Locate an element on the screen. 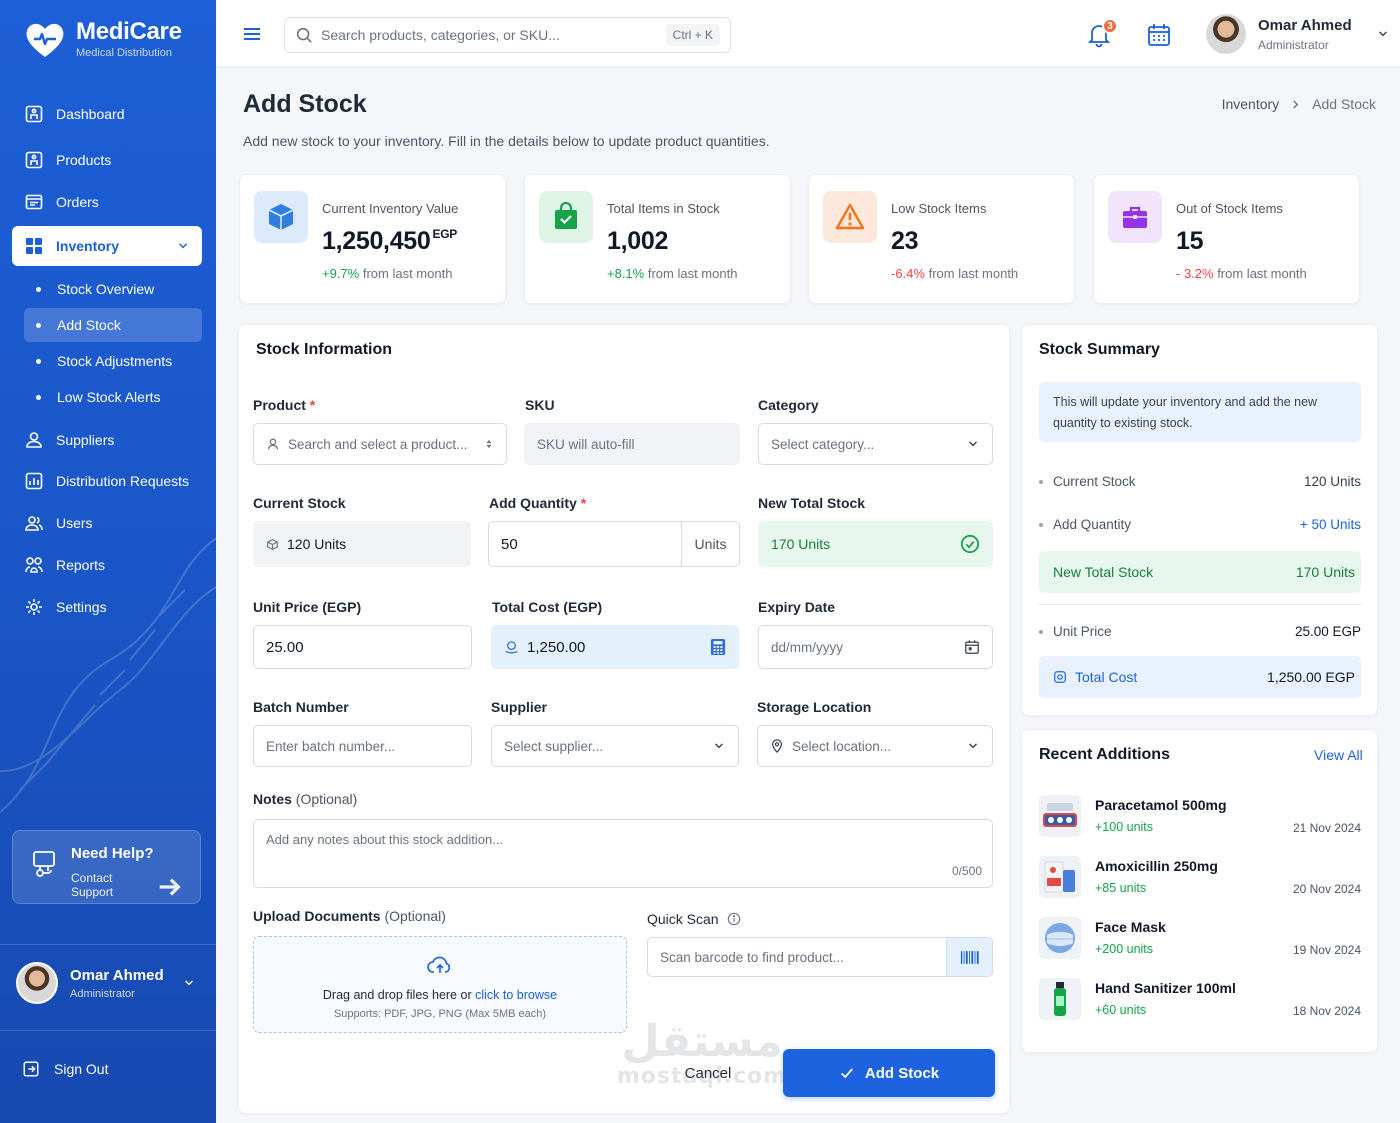  search-input is located at coordinates (489, 35).